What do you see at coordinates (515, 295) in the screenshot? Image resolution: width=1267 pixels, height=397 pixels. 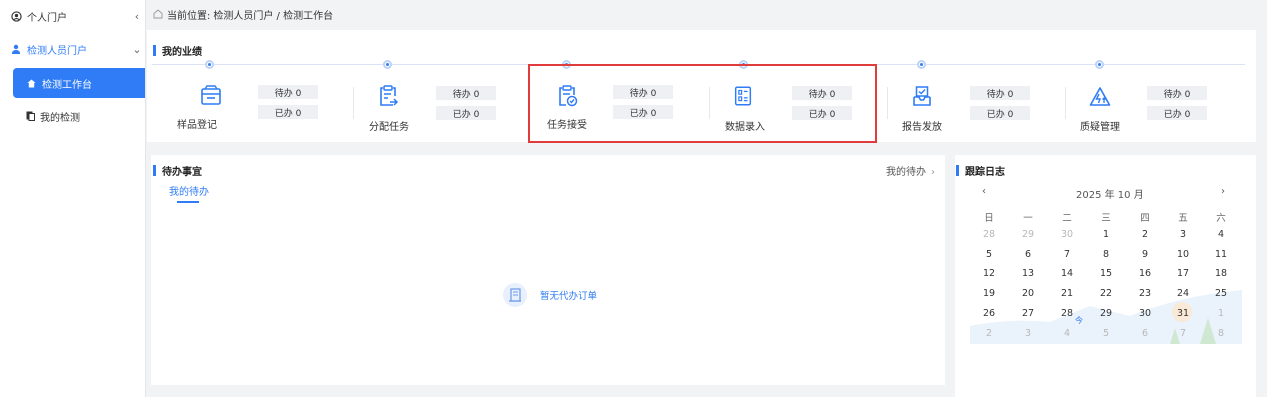 I see `empty-state-icon` at bounding box center [515, 295].